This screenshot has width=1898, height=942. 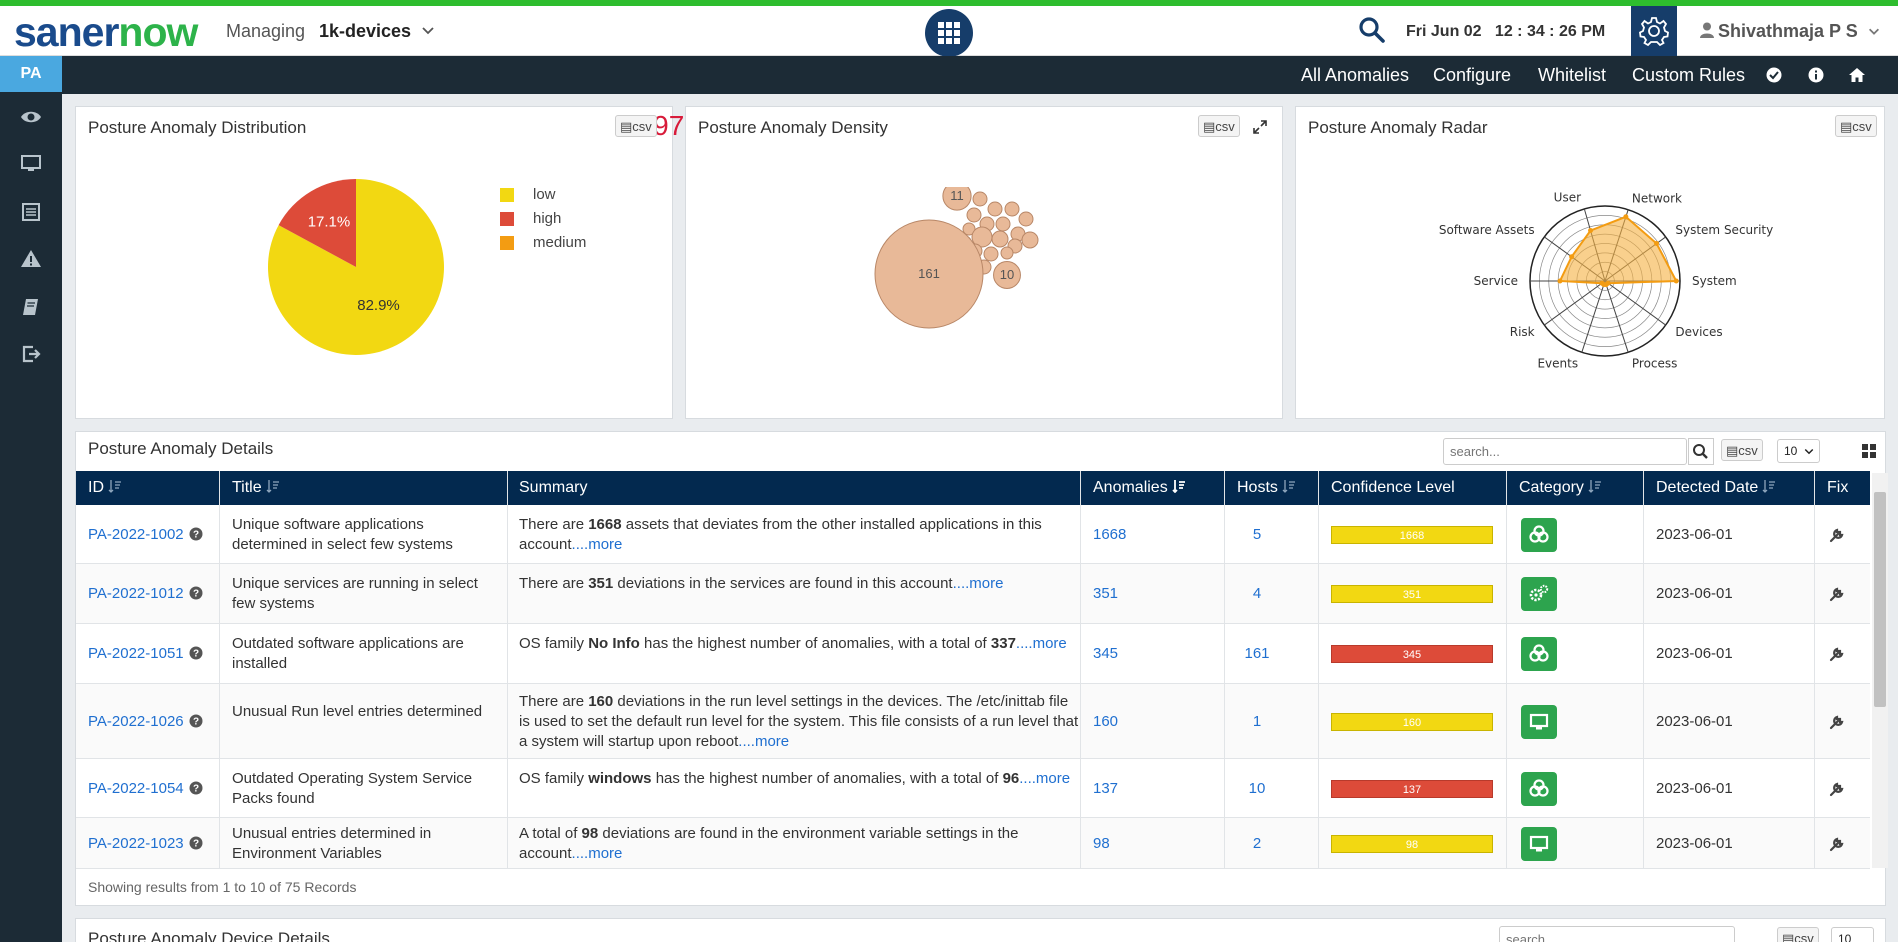 I want to click on col-anomalies: Anomalies, so click(x=1139, y=488).